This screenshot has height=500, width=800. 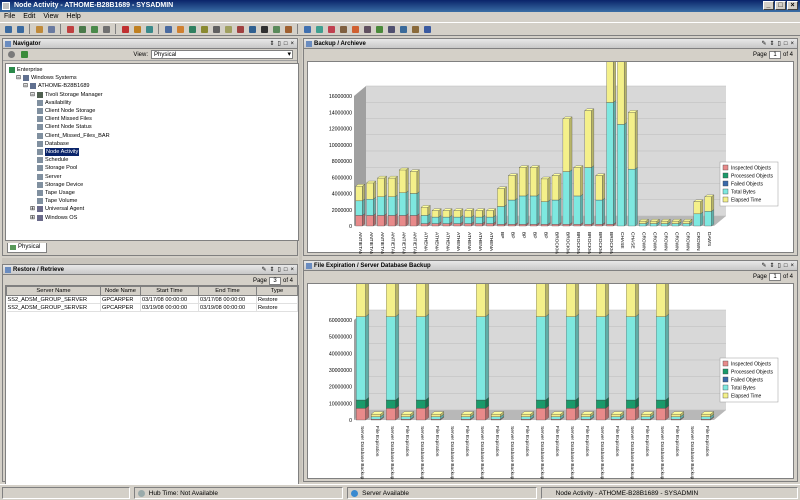 I want to click on bar-icon, so click(x=307, y=29).